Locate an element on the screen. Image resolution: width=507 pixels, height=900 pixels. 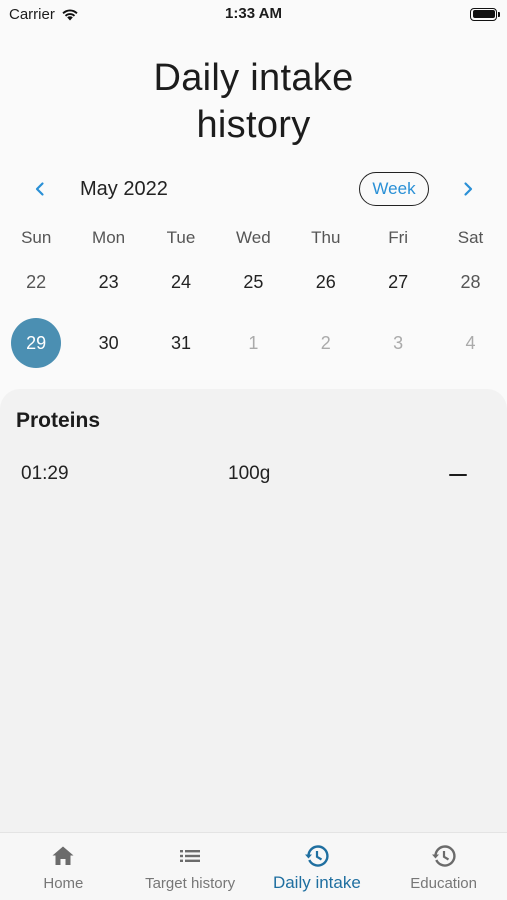
chevron-left-icon is located at coordinates (39, 189).